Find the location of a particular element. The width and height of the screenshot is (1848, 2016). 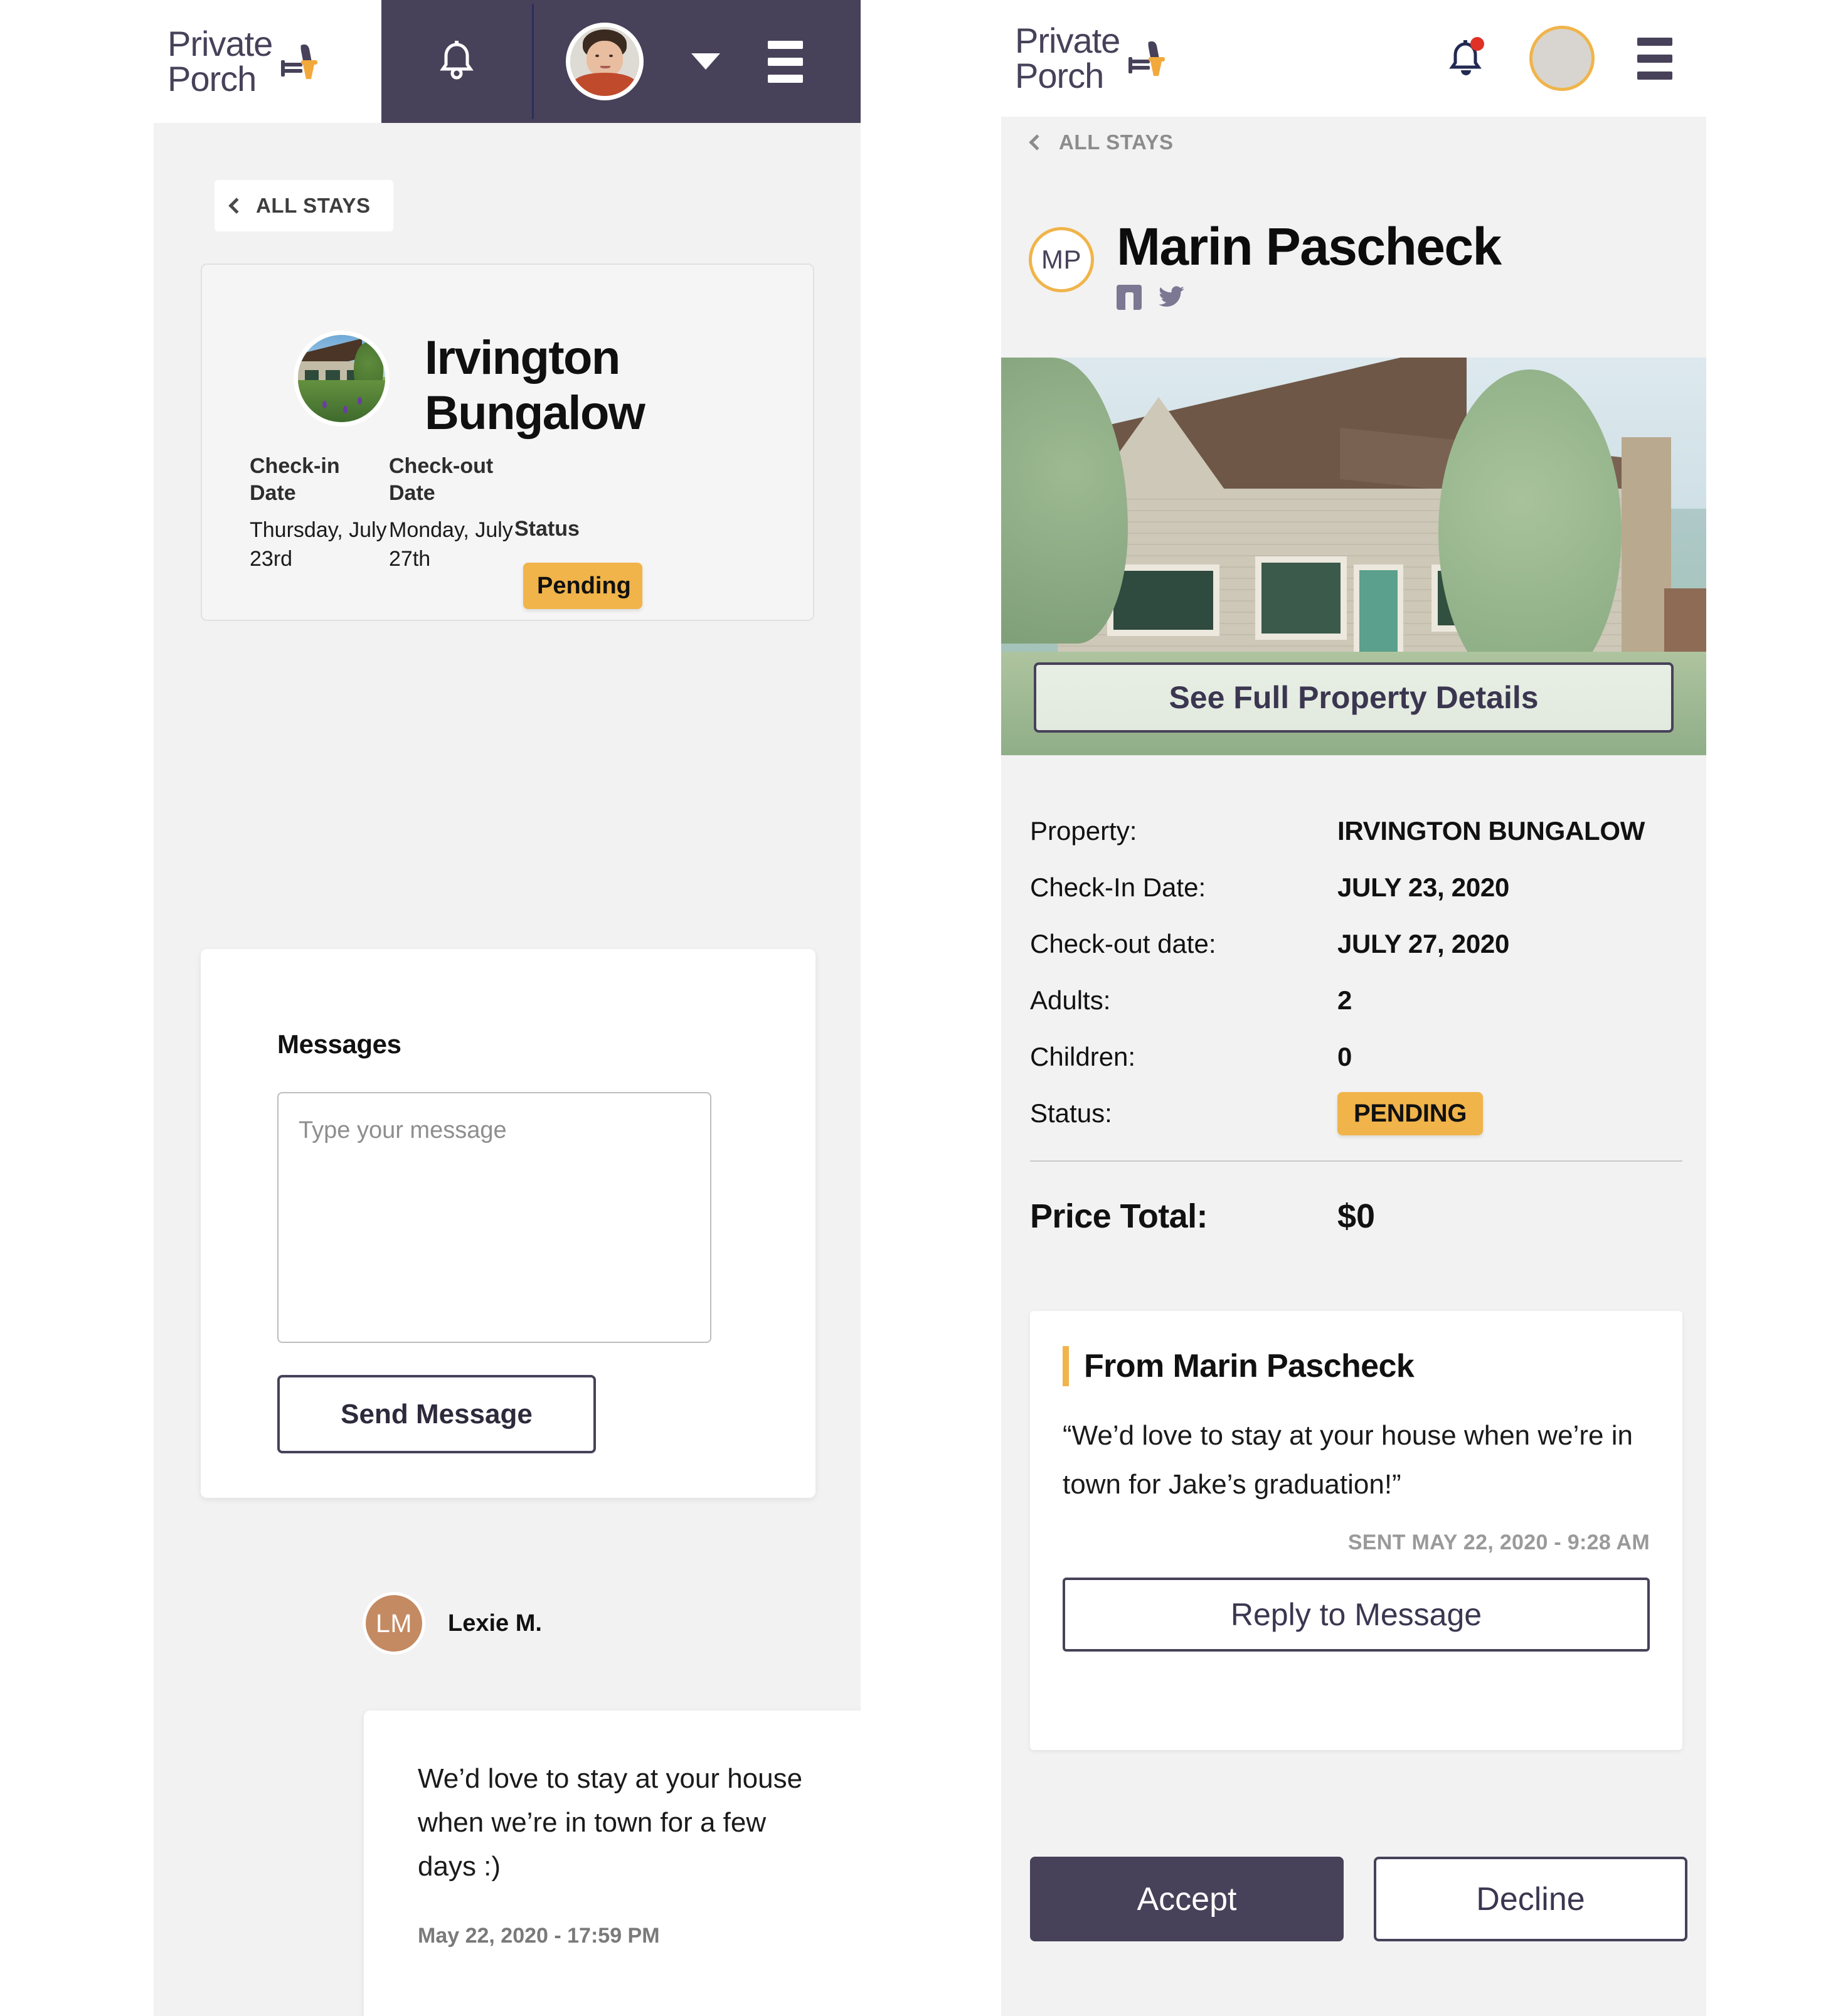

detail-row: Property: IRVINGTON BUNGALOW is located at coordinates (1356, 831).